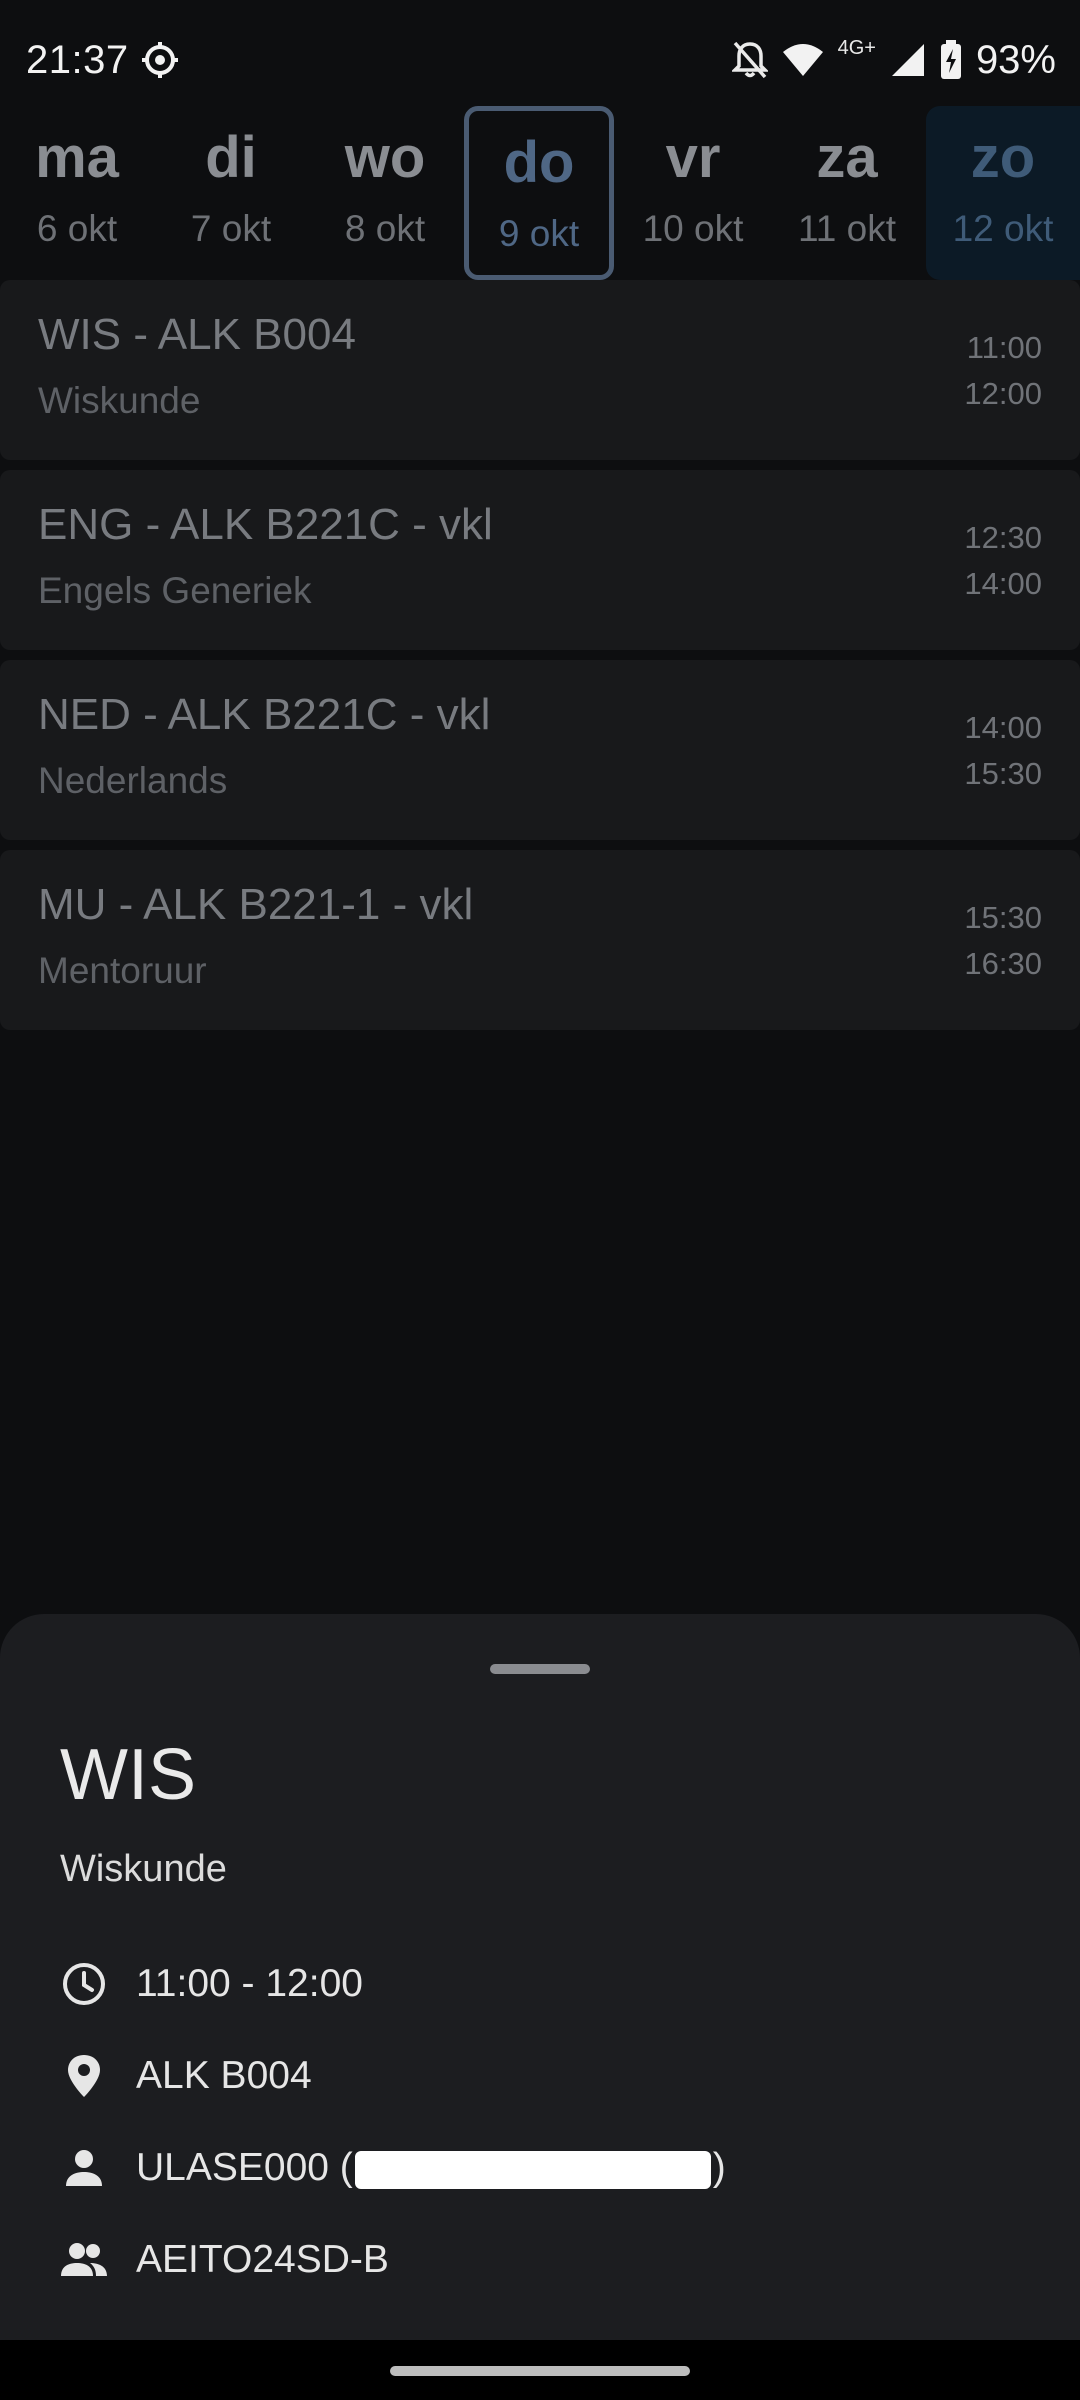 Image resolution: width=1080 pixels, height=2400 pixels. Describe the element at coordinates (265, 524) in the screenshot. I see `lesson-title: ENG - ALK B221C - vkl` at that location.